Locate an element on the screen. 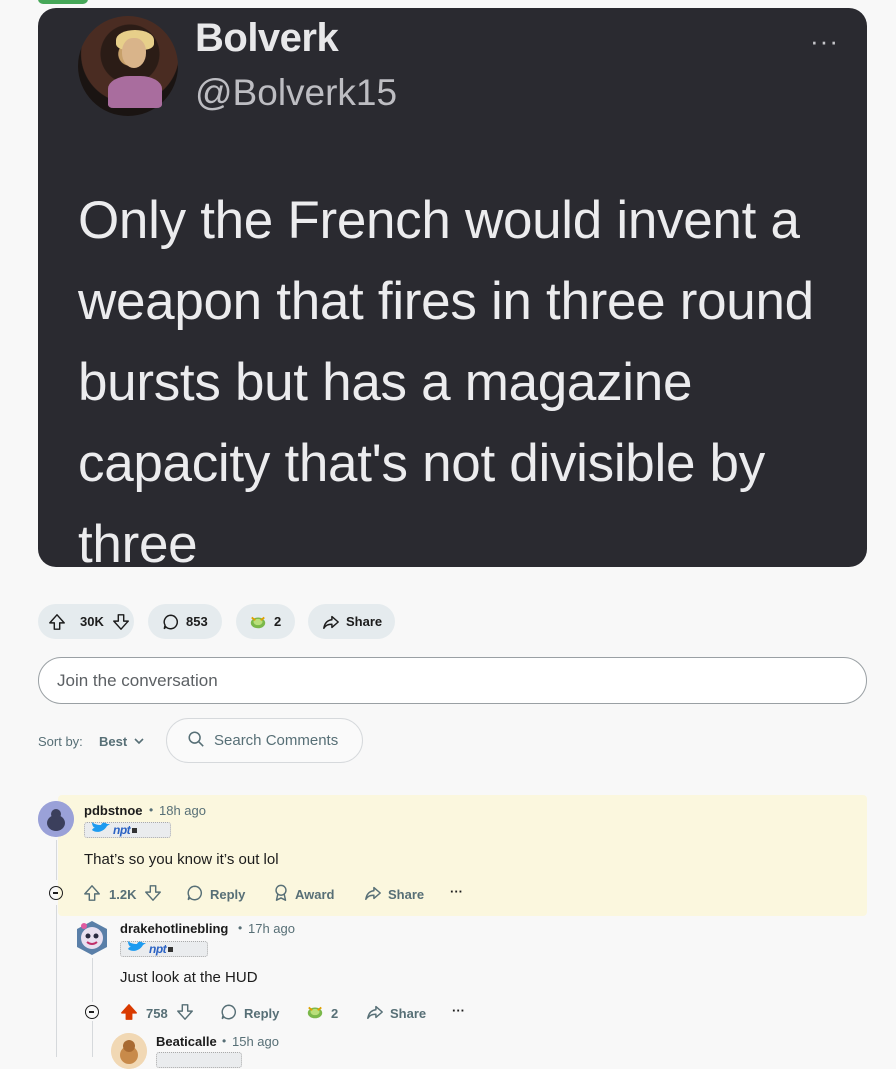 The width and height of the screenshot is (896, 1069). search-comments-input: Search Comments is located at coordinates (264, 740).